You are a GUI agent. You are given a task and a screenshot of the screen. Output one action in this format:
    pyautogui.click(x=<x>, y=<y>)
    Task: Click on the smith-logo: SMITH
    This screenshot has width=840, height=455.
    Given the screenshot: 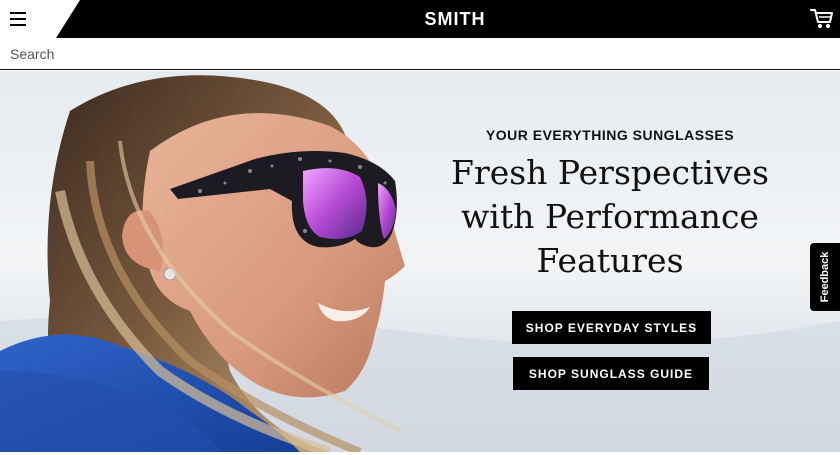 What is the action you would take?
    pyautogui.click(x=455, y=19)
    